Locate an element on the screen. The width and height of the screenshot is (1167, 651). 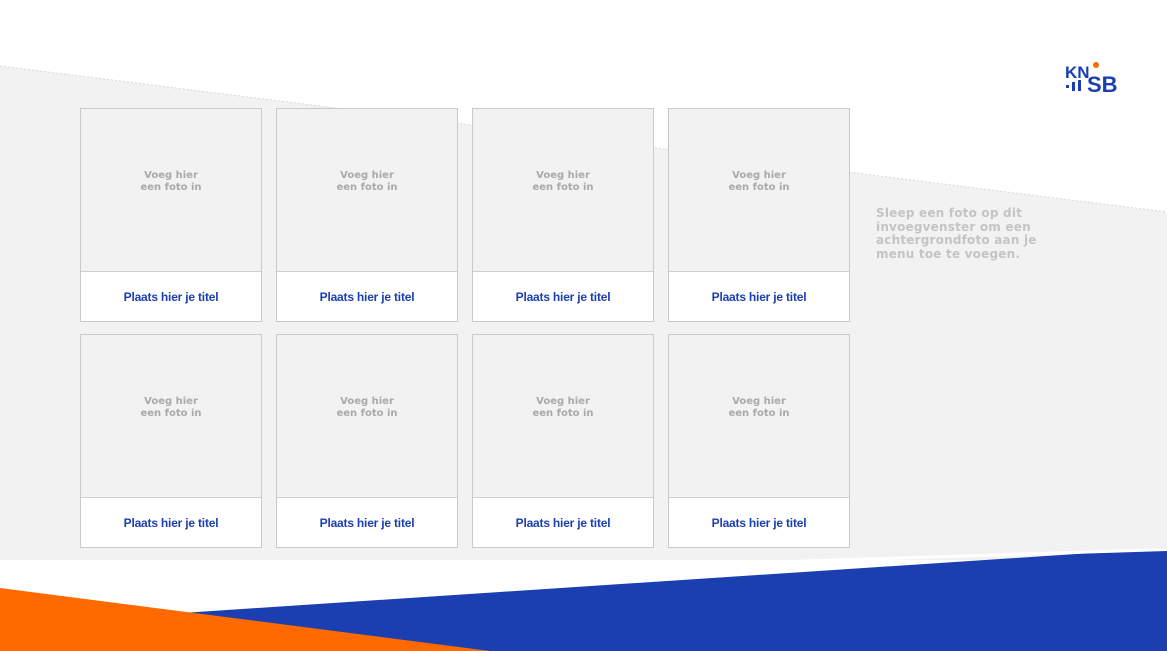
knsb-logo: KN SB is located at coordinates (1099, 78).